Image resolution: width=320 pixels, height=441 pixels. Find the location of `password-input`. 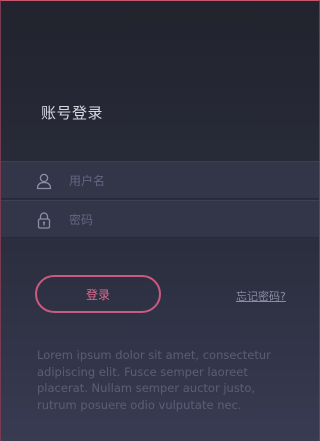

password-input is located at coordinates (189, 220).